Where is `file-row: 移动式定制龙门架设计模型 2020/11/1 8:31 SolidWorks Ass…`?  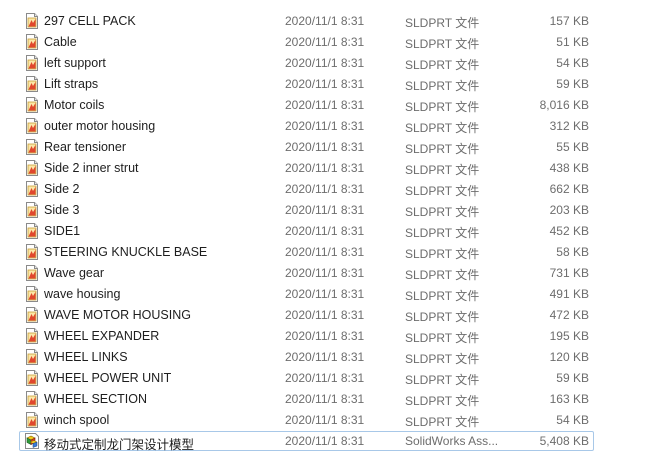
file-row: 移动式定制龙门架设计模型 2020/11/1 8:31 SolidWorks Ass… is located at coordinates (306, 441).